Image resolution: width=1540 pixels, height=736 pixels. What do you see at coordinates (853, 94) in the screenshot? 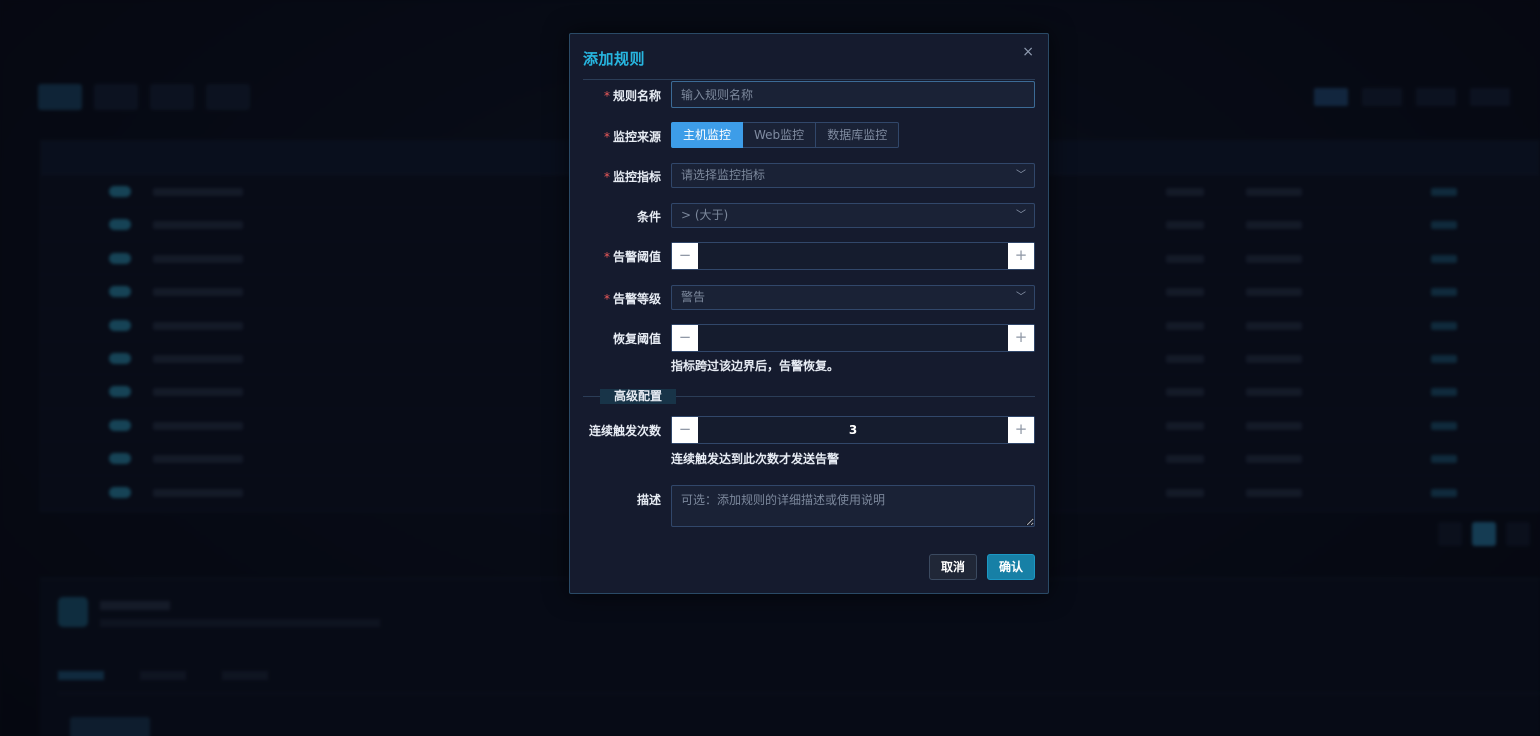
I see `rule-name-input` at bounding box center [853, 94].